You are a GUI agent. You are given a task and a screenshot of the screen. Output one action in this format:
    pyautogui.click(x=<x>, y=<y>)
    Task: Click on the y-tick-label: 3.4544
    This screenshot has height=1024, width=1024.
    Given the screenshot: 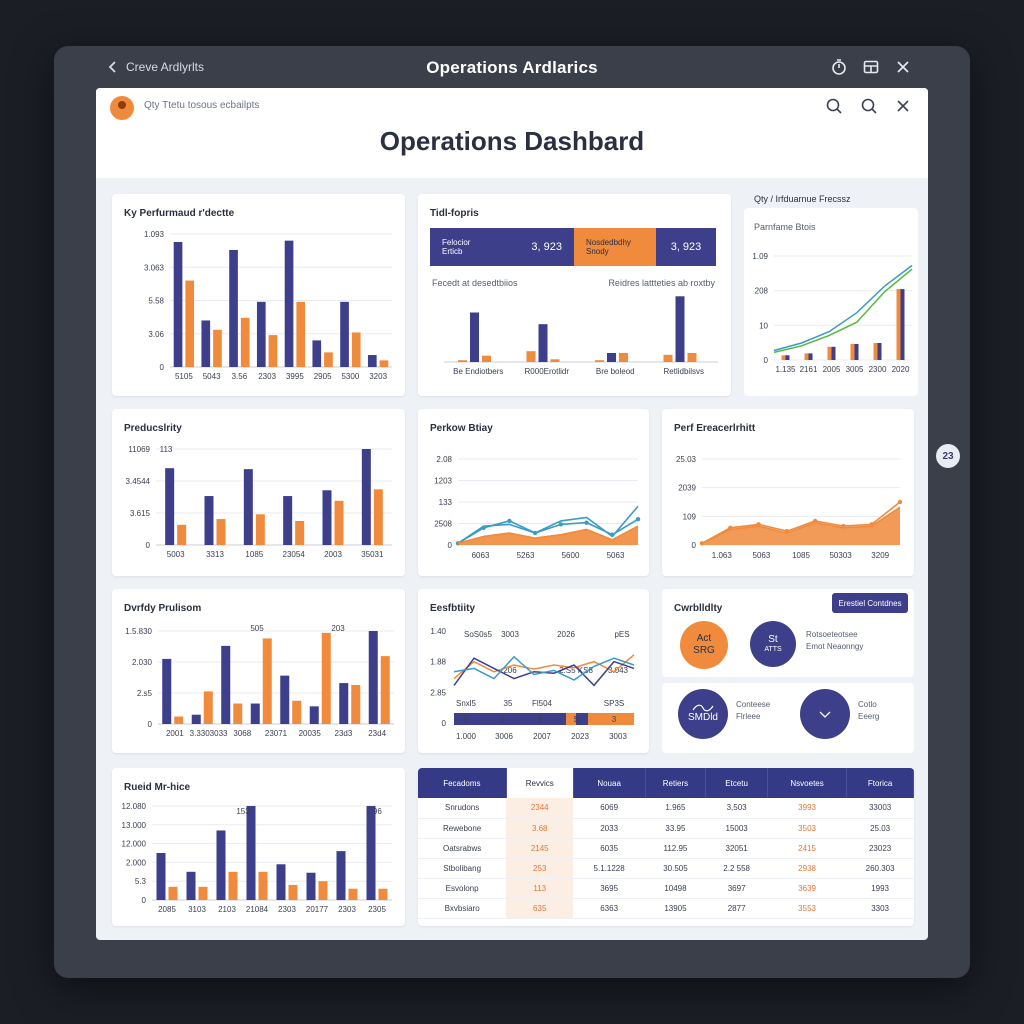 What is the action you would take?
    pyautogui.click(x=138, y=481)
    